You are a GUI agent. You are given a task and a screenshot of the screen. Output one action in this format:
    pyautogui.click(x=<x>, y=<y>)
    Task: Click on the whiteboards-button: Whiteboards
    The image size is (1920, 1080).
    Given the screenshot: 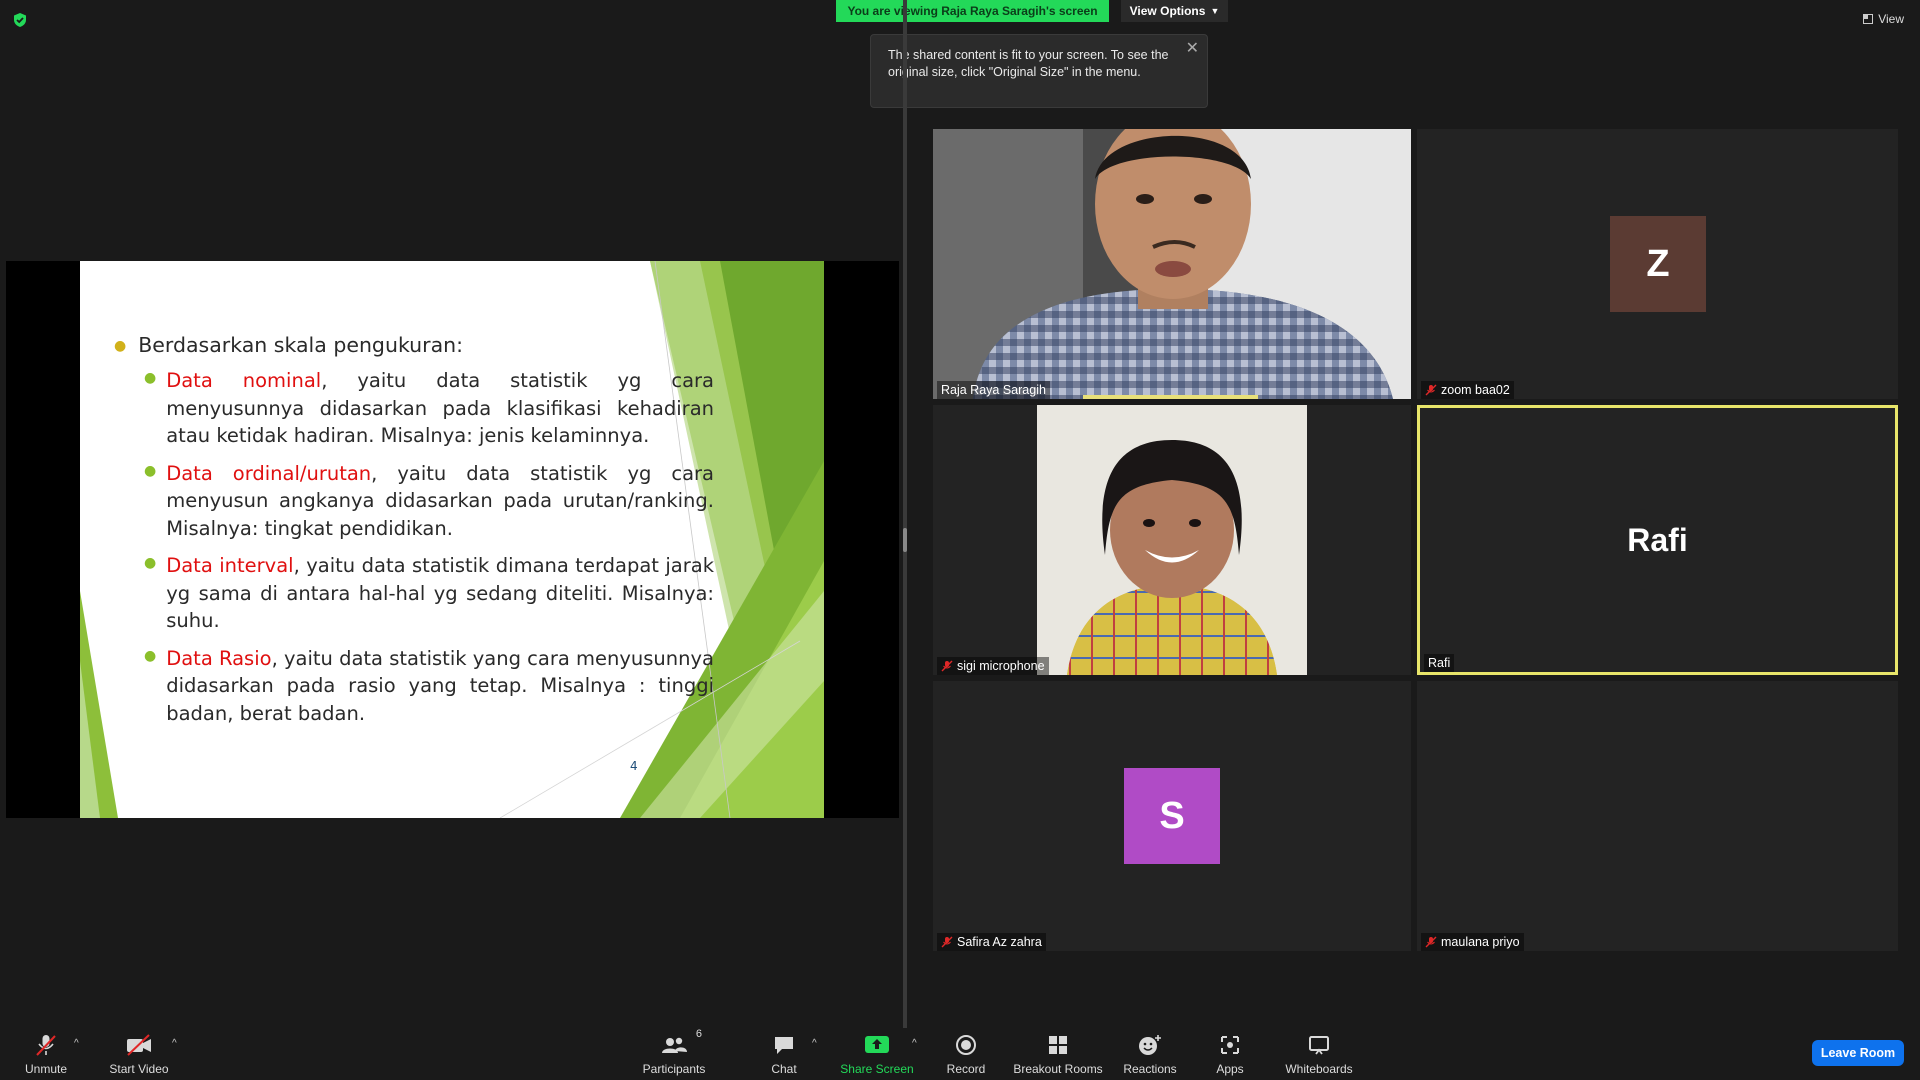 What is the action you would take?
    pyautogui.click(x=1319, y=1054)
    